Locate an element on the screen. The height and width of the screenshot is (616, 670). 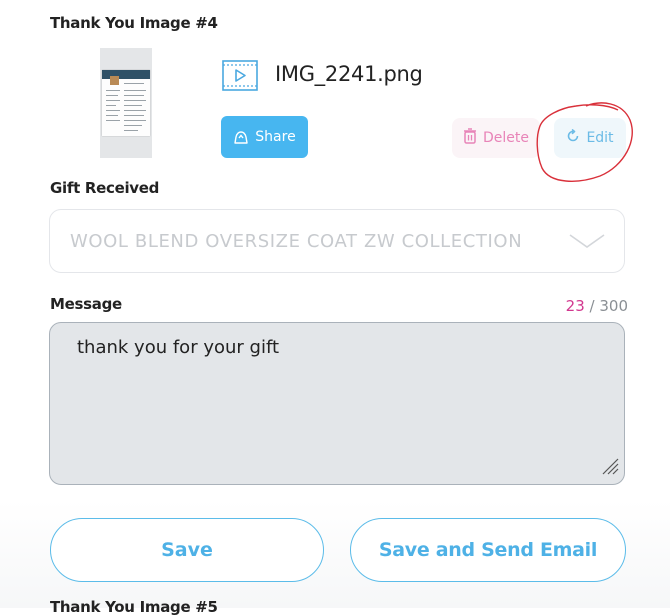
gift-received-label: Gift Received is located at coordinates (105, 188).